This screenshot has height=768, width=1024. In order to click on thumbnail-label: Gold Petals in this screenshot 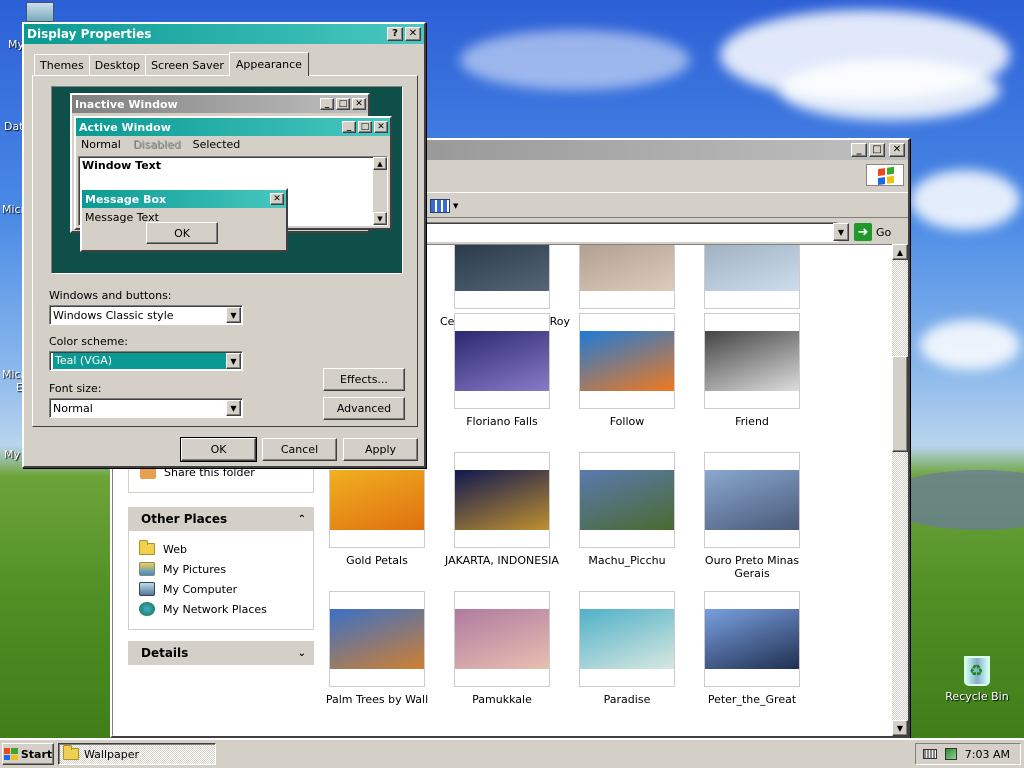, I will do `click(377, 560)`.